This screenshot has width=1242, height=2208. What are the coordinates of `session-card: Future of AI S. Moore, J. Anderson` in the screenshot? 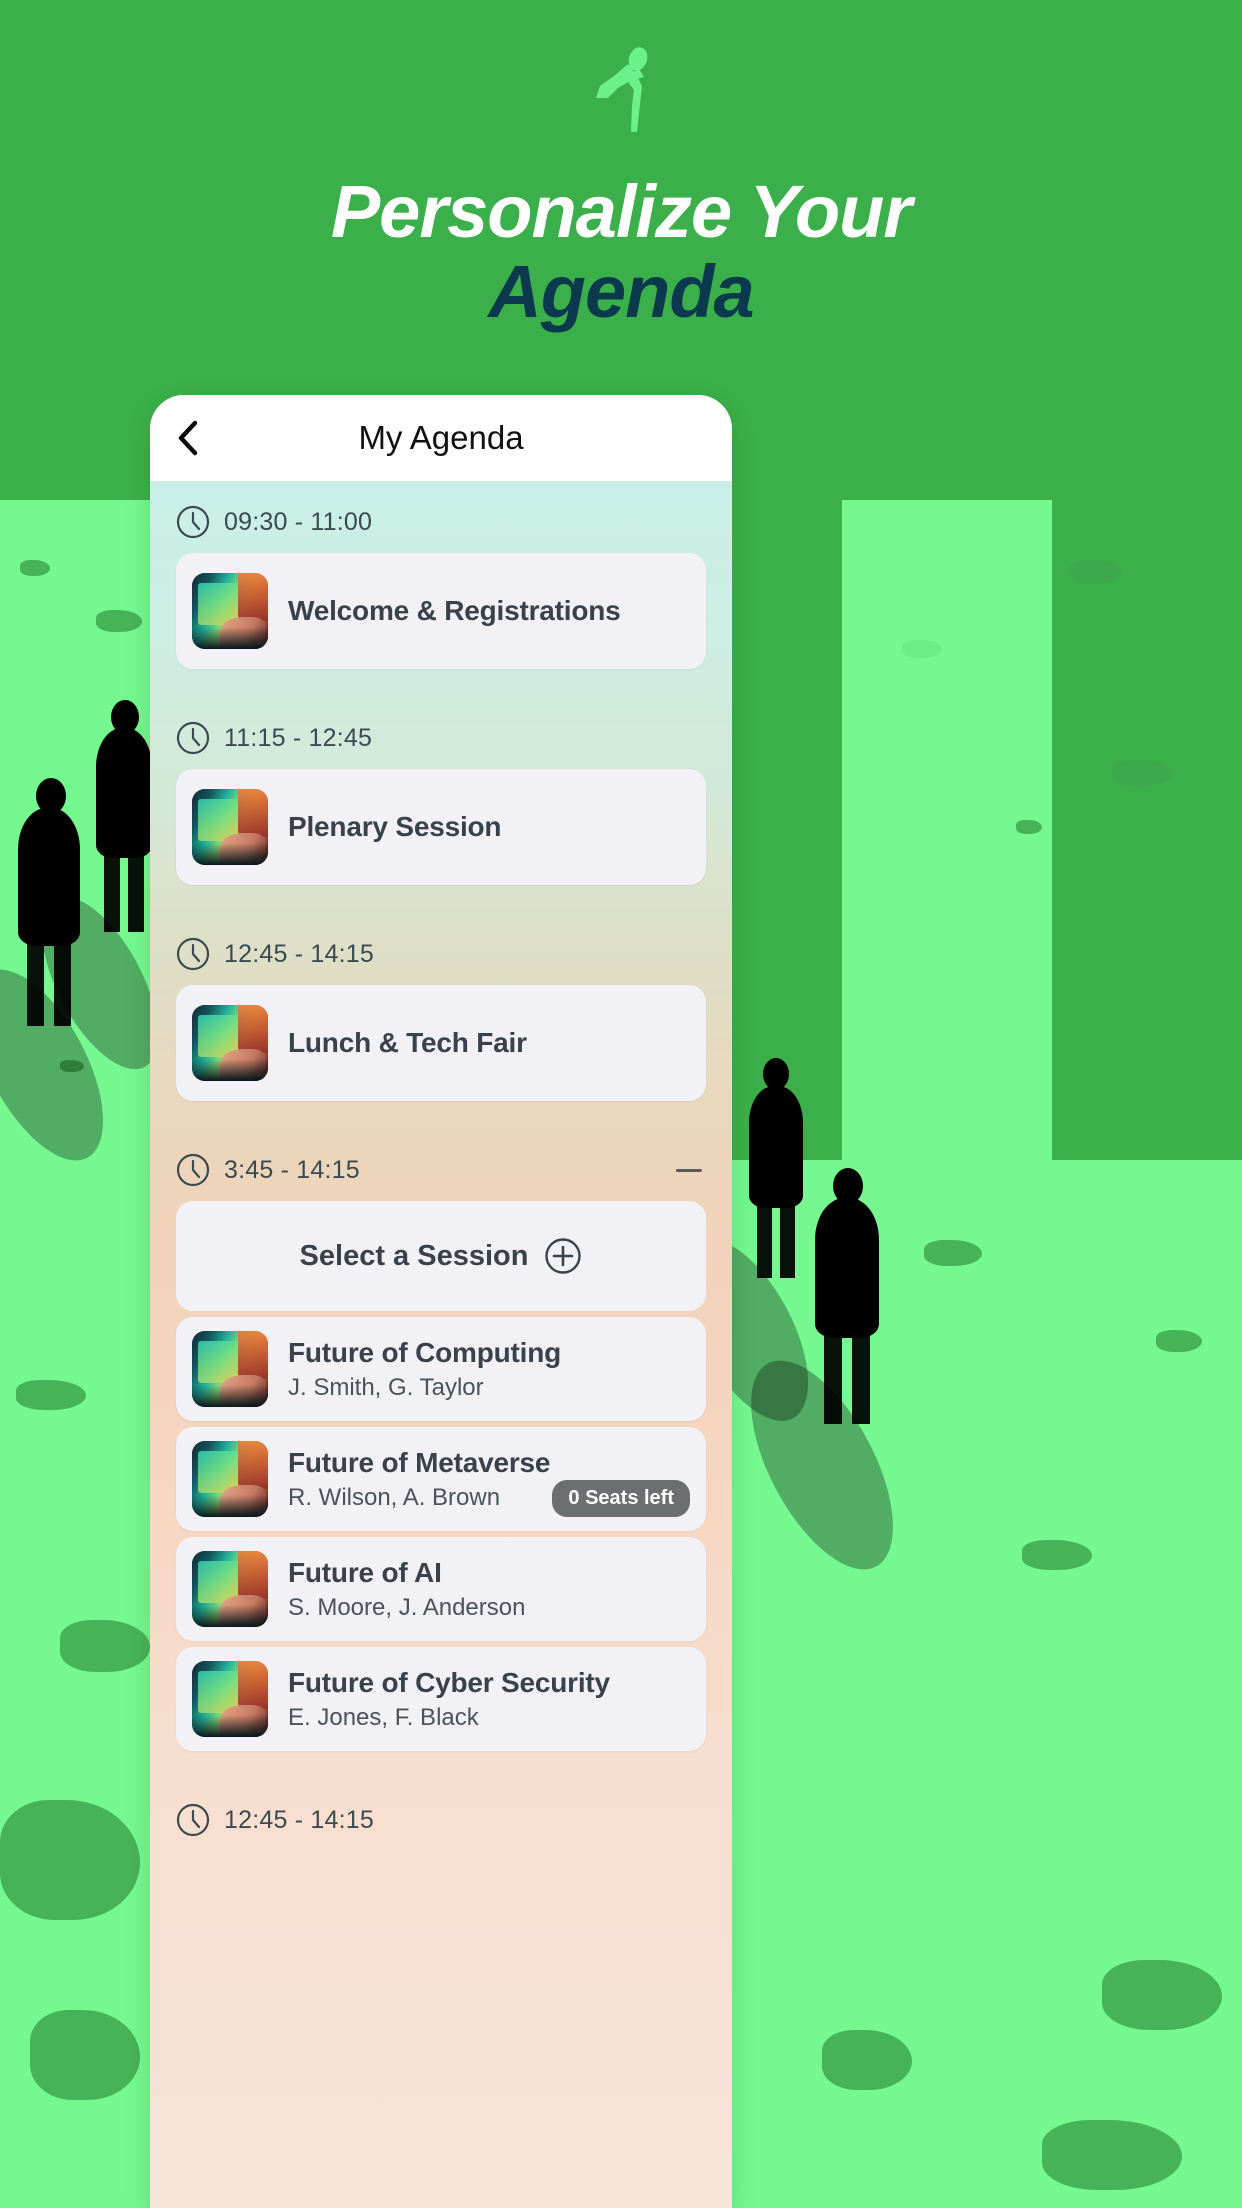 It's located at (441, 1589).